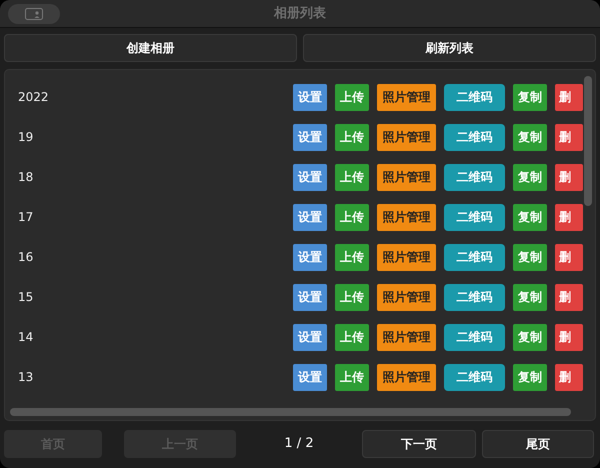 This screenshot has width=600, height=468. Describe the element at coordinates (26, 377) in the screenshot. I see `album-name: 13` at that location.